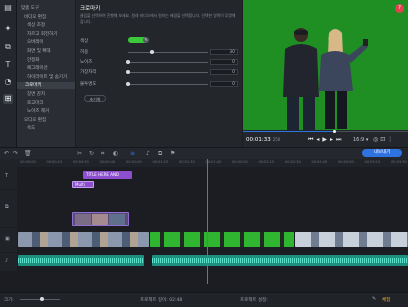 The width and height of the screenshot is (408, 307). I want to click on delete-icon: 🗑, so click(28, 153).